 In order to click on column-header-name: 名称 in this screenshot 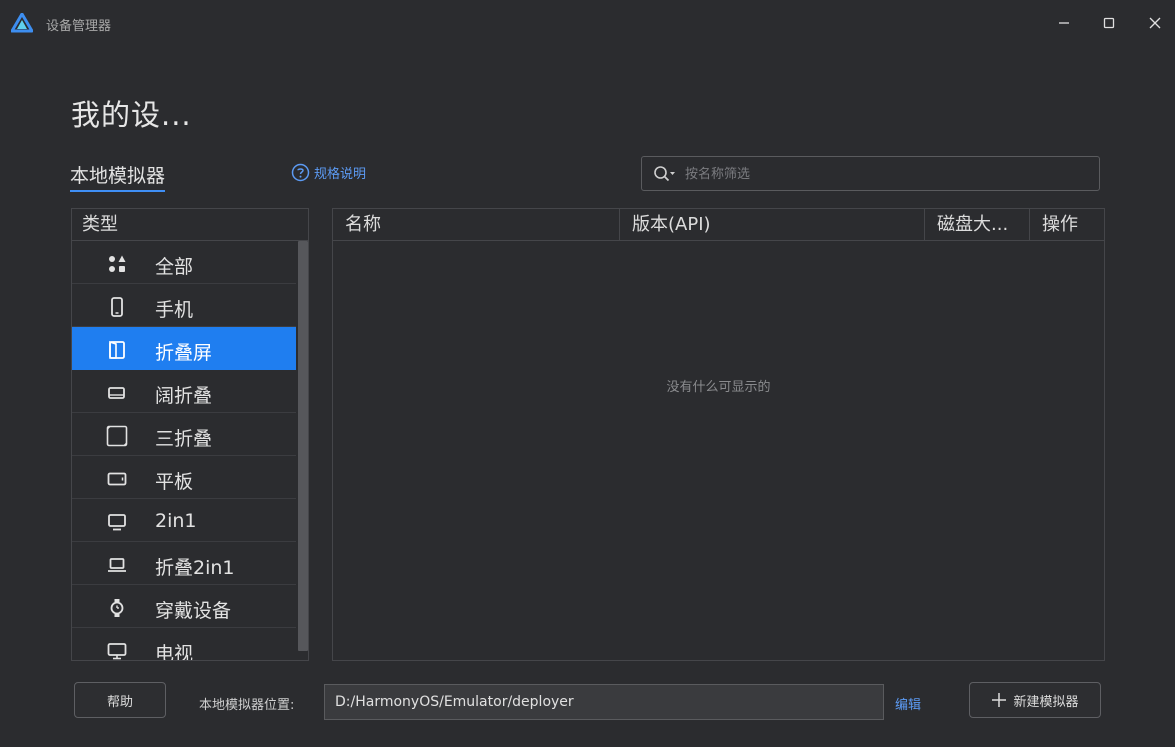, I will do `click(476, 225)`.